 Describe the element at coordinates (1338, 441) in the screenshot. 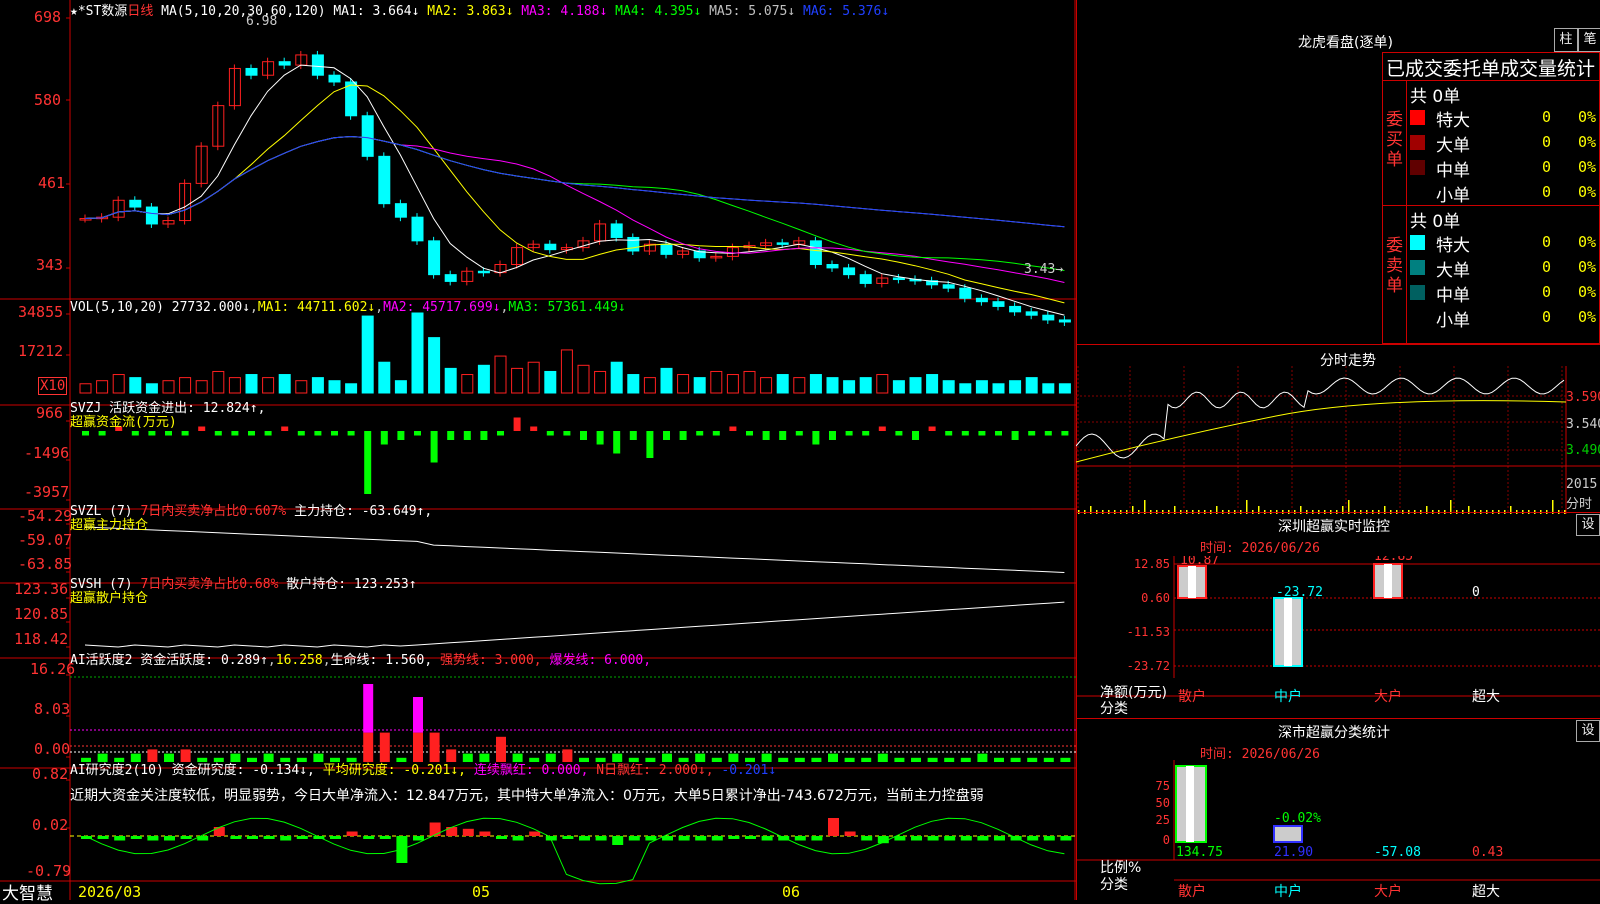

I see `intraday-chart` at that location.